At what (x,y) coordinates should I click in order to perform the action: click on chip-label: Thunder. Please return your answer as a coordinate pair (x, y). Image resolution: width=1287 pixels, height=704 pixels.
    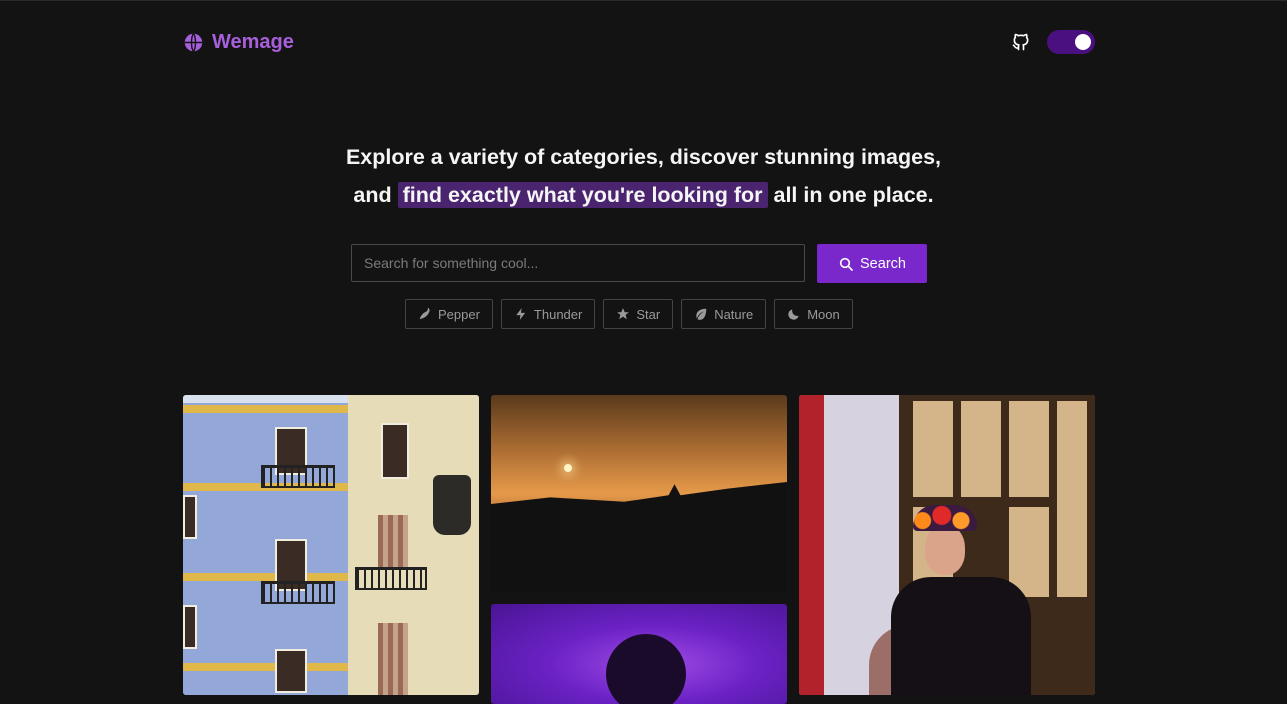
    Looking at the image, I should click on (558, 314).